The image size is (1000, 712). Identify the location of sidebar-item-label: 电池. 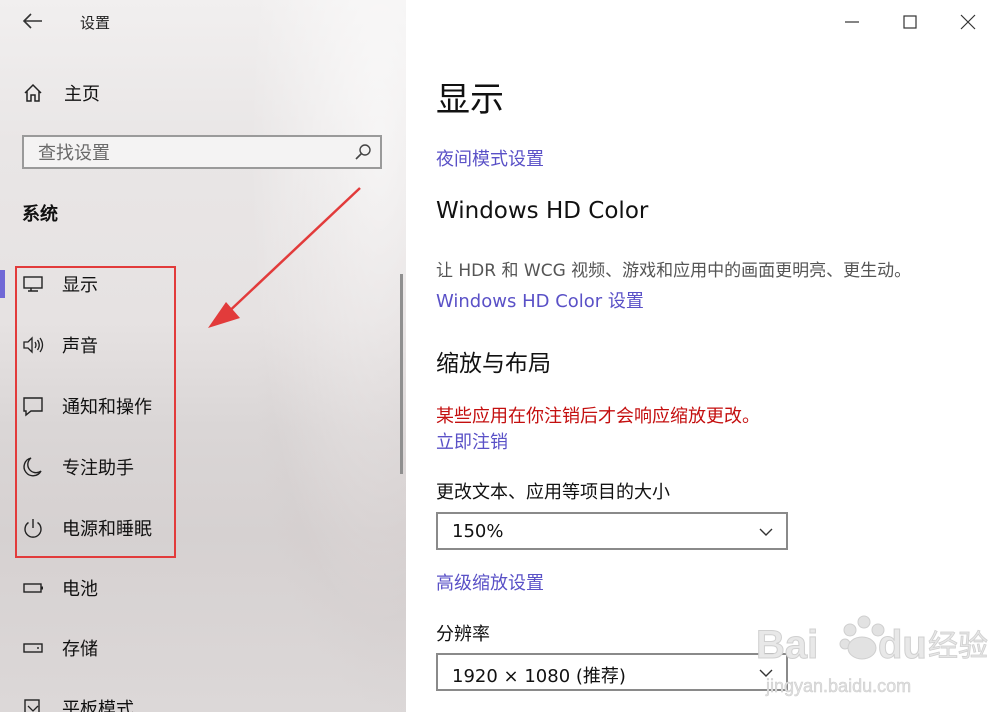
(80, 589).